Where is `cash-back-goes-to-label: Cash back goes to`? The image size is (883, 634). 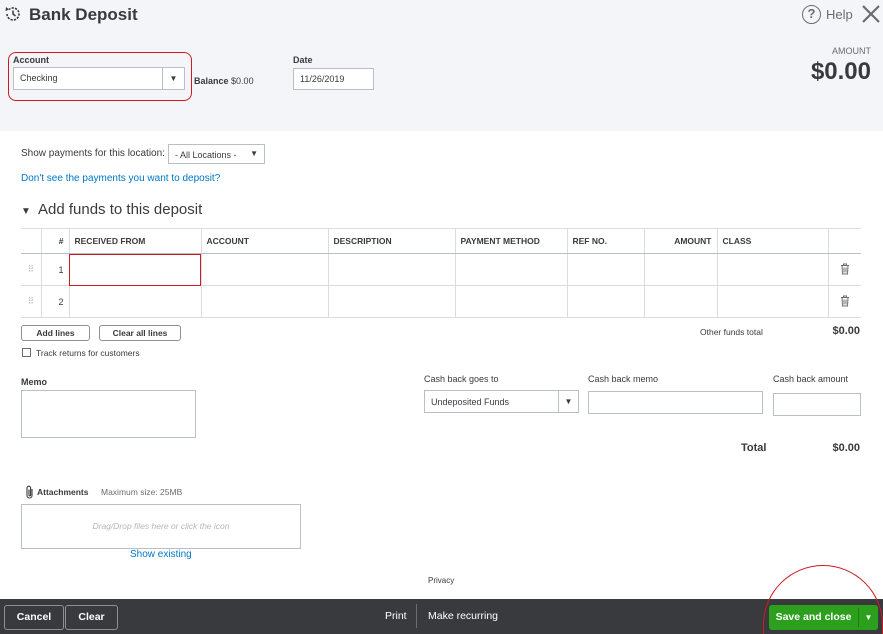
cash-back-goes-to-label: Cash back goes to is located at coordinates (461, 379).